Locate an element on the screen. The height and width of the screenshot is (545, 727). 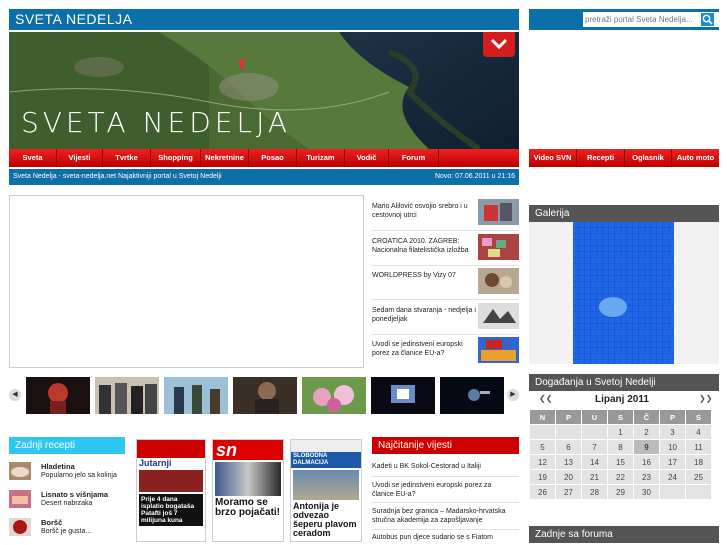
recipe-item: Hladetina Popularno jelo sa kolinja is located at coordinates (69, 472).